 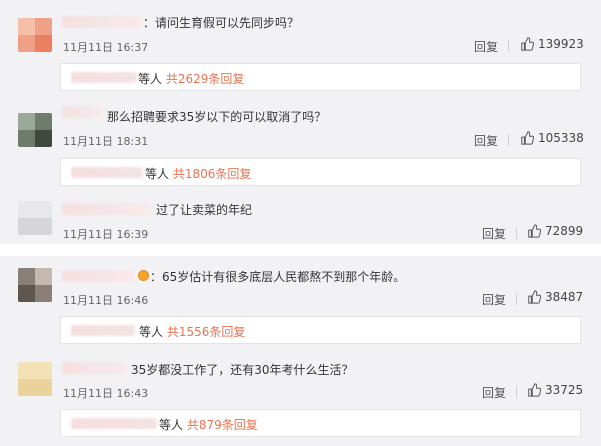 I want to click on subreply-box: 等人 共1806条回复, so click(x=320, y=172).